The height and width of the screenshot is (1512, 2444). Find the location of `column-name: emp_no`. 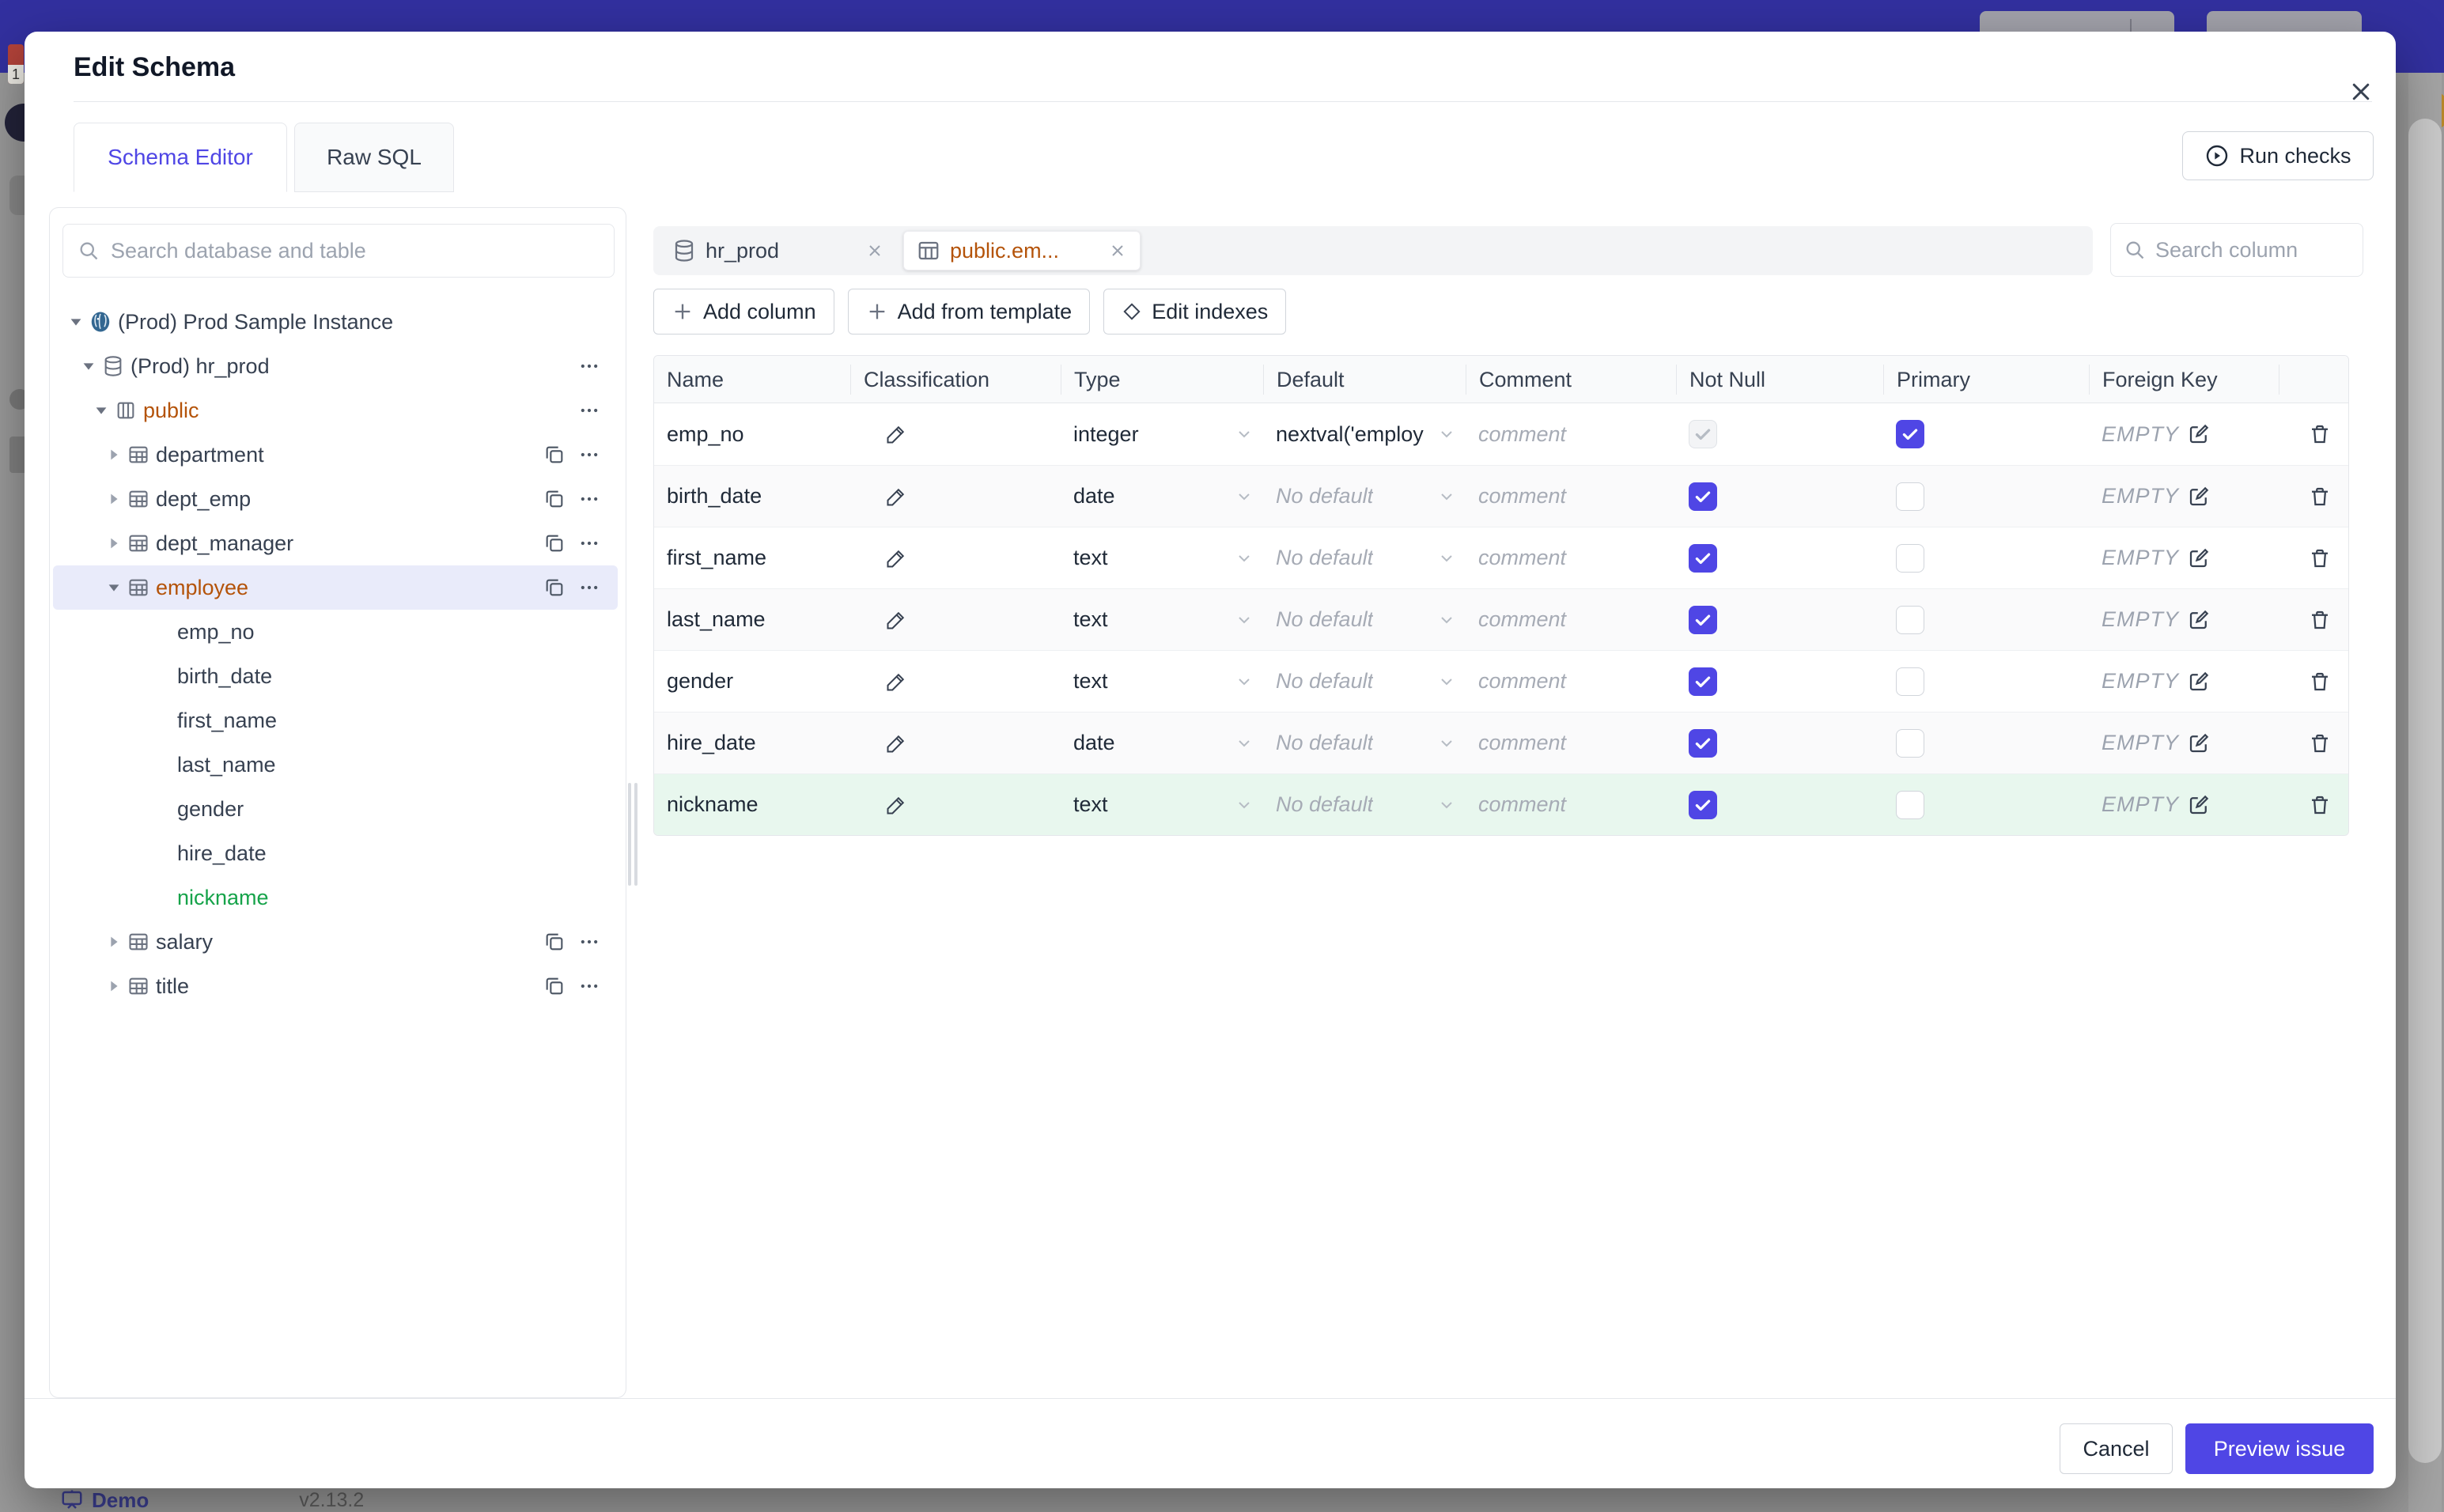

column-name: emp_no is located at coordinates (705, 435).